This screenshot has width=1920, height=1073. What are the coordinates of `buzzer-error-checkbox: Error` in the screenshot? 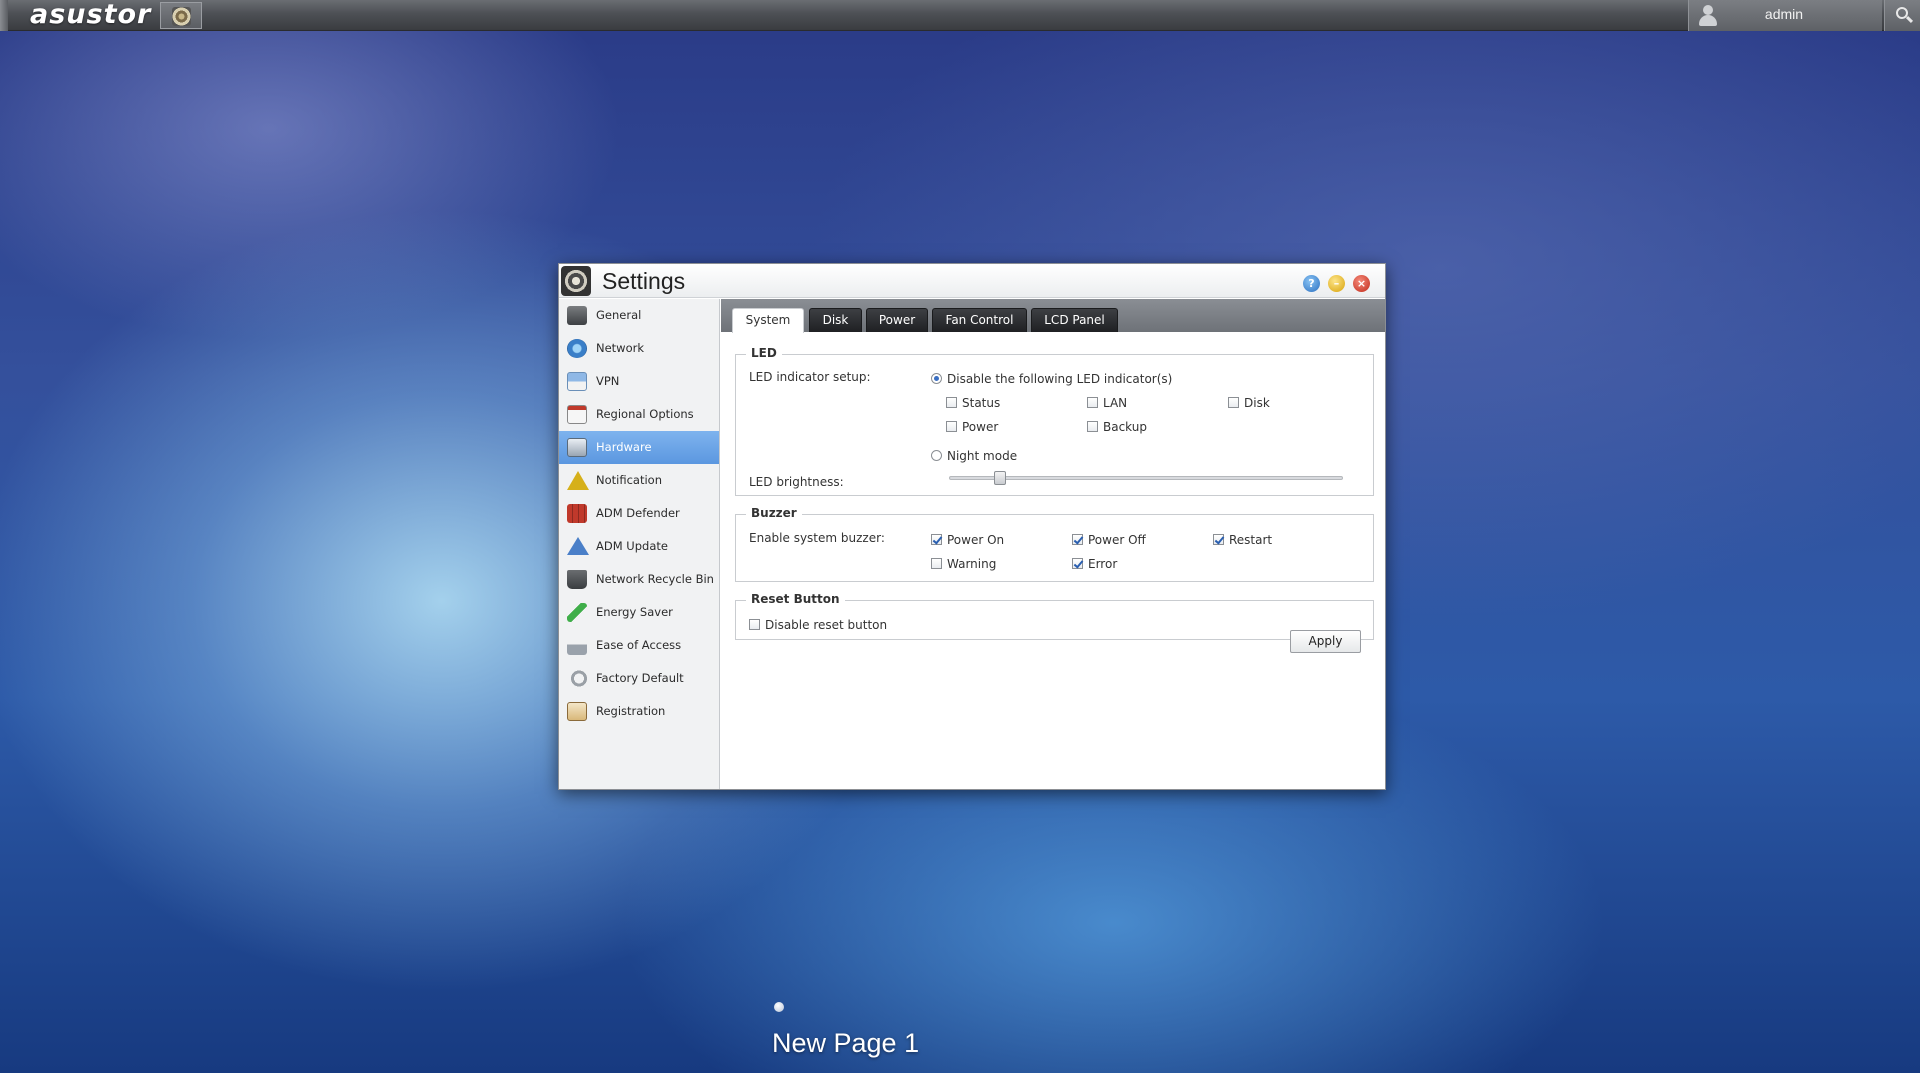 It's located at (1094, 564).